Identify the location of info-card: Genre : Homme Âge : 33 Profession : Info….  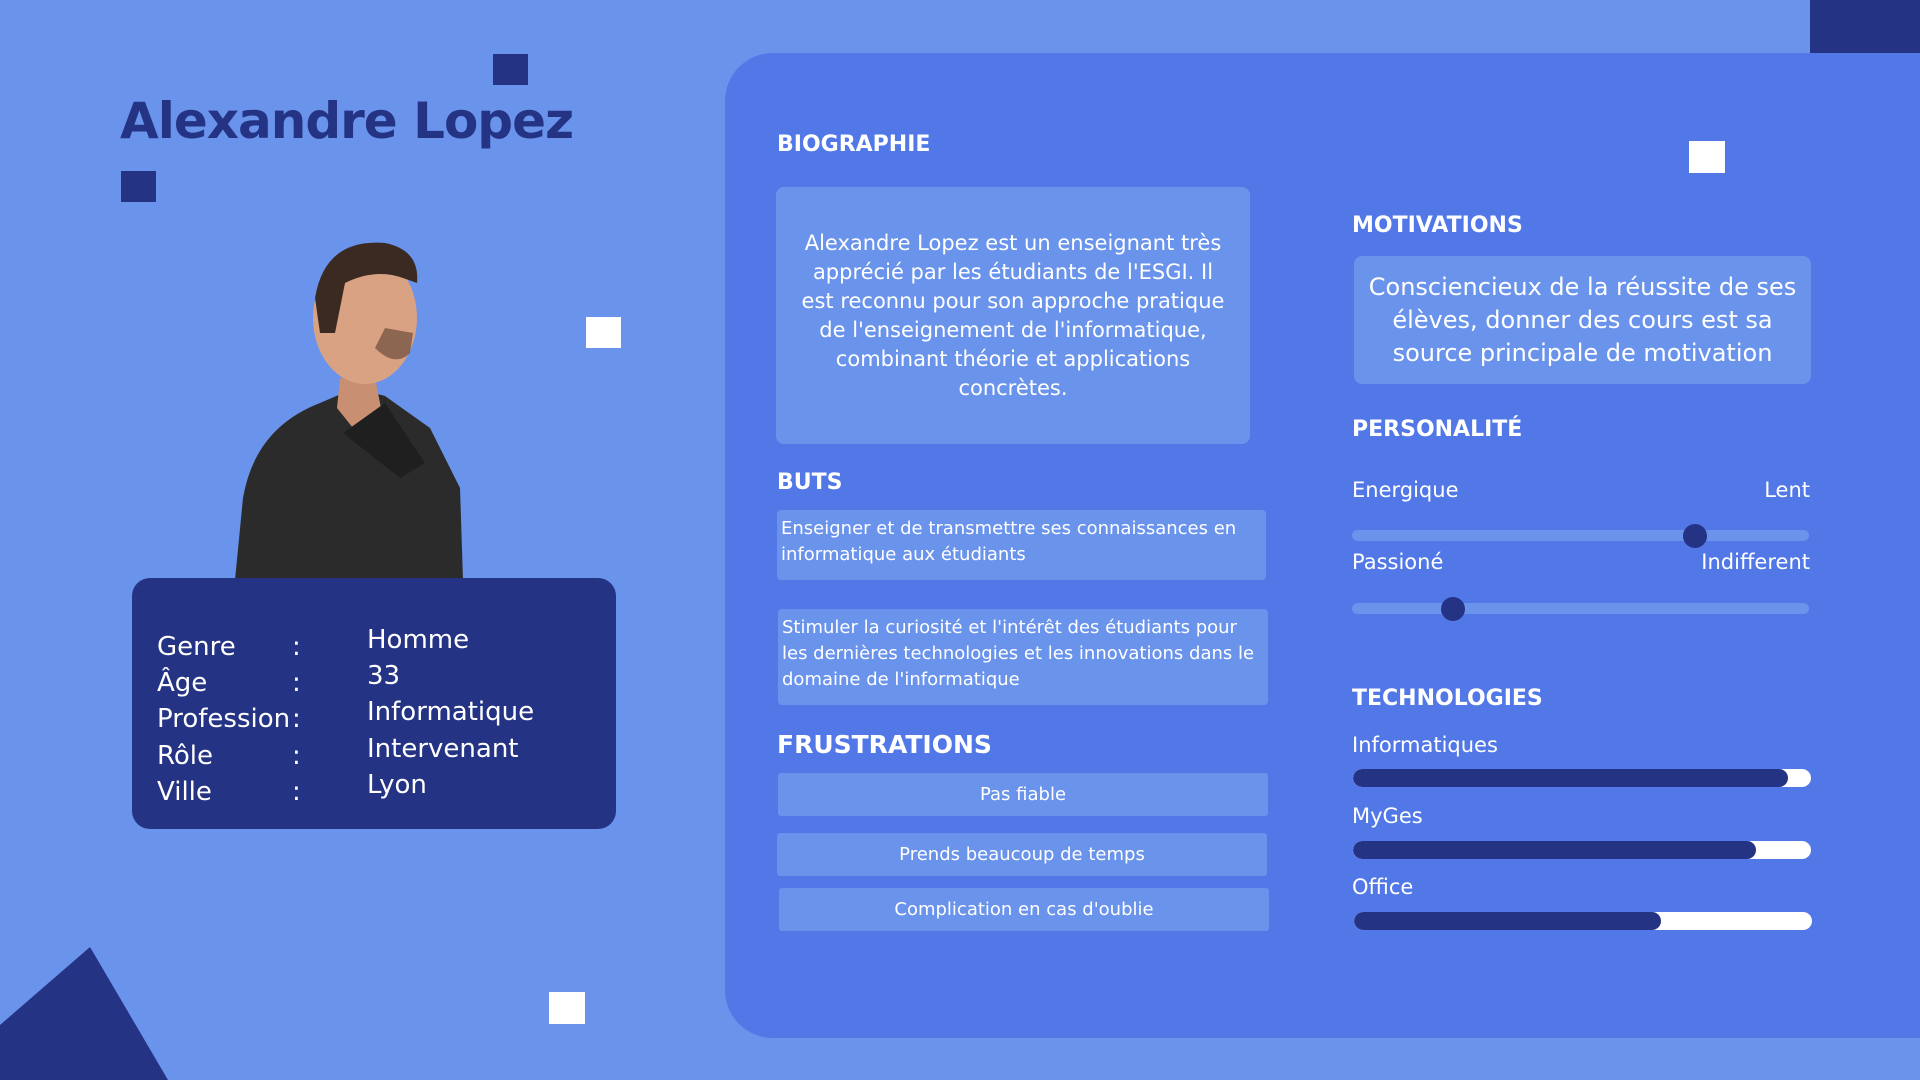
(374, 703).